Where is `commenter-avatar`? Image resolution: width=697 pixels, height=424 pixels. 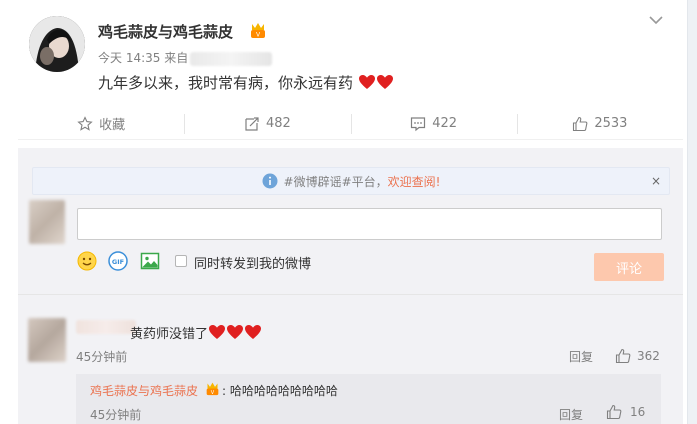
commenter-avatar is located at coordinates (47, 340).